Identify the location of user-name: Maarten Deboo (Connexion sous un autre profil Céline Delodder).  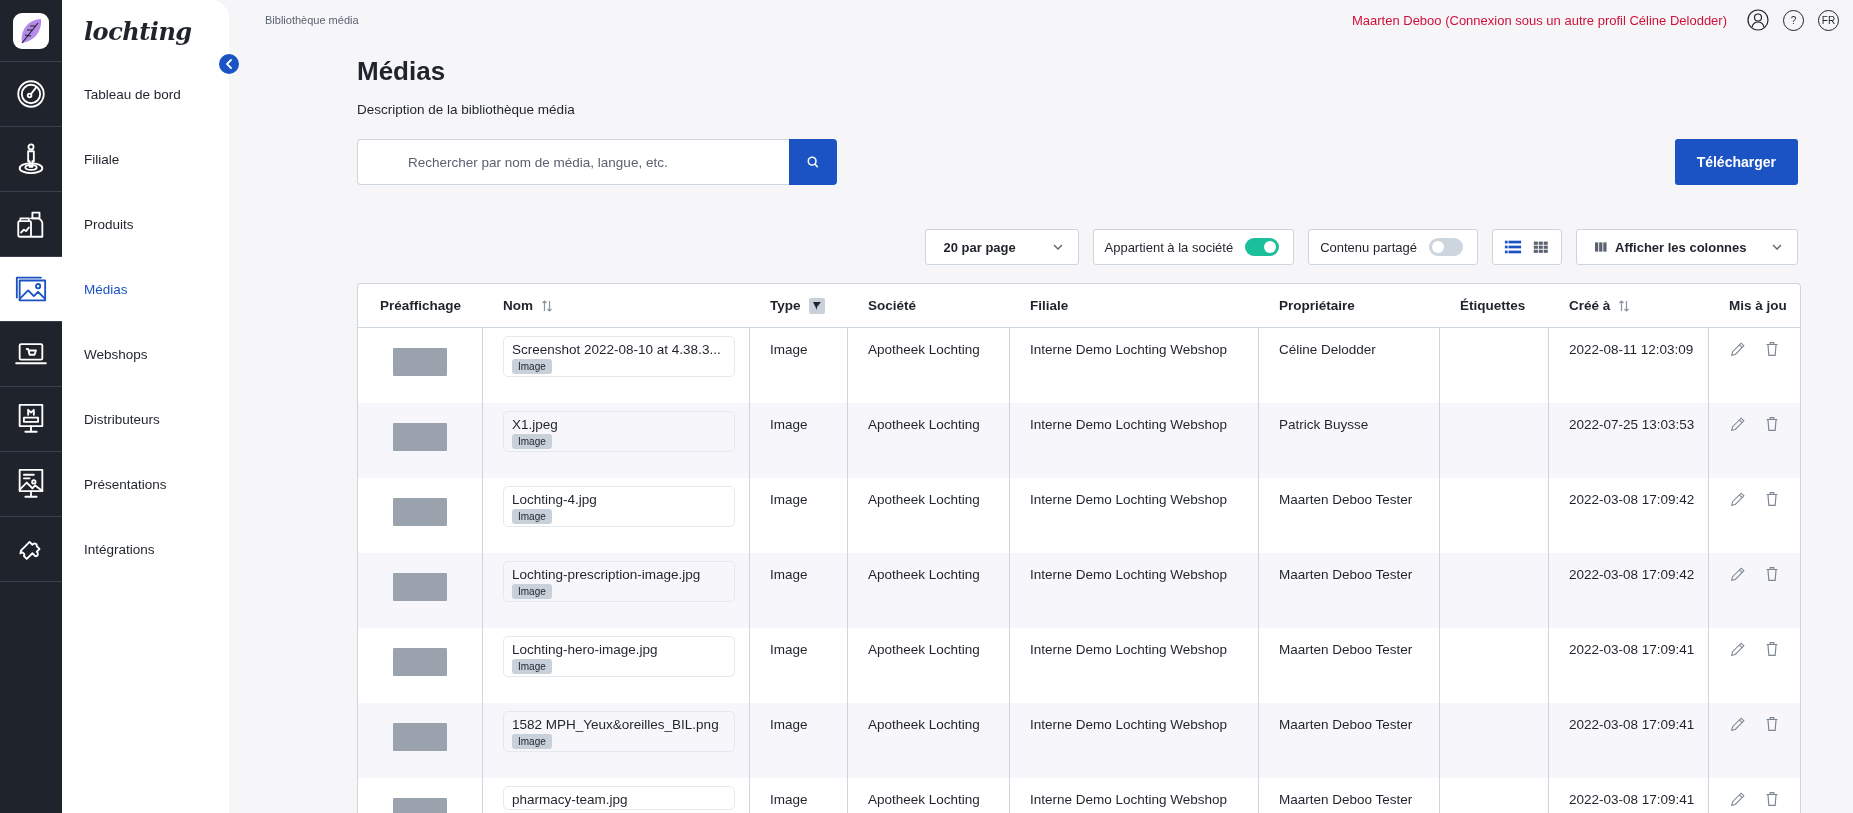
(1539, 20).